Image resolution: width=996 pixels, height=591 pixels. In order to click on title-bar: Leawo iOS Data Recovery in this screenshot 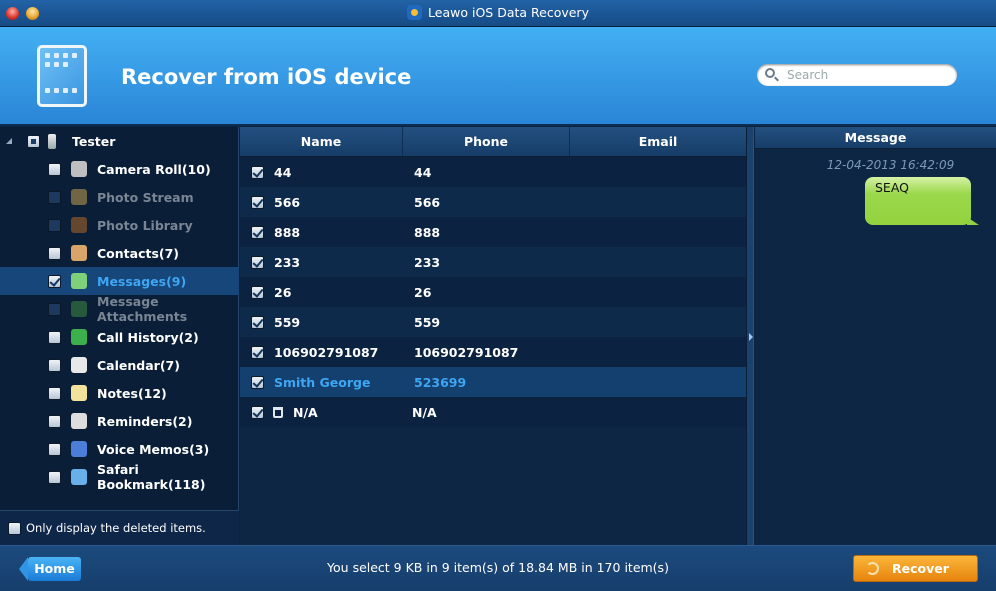, I will do `click(498, 13)`.